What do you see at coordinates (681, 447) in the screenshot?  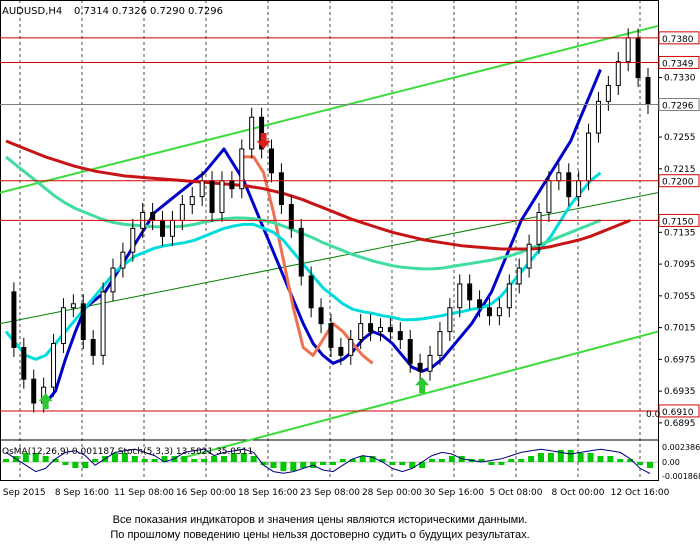 I see `oscillator-level-label: 0.002386` at bounding box center [681, 447].